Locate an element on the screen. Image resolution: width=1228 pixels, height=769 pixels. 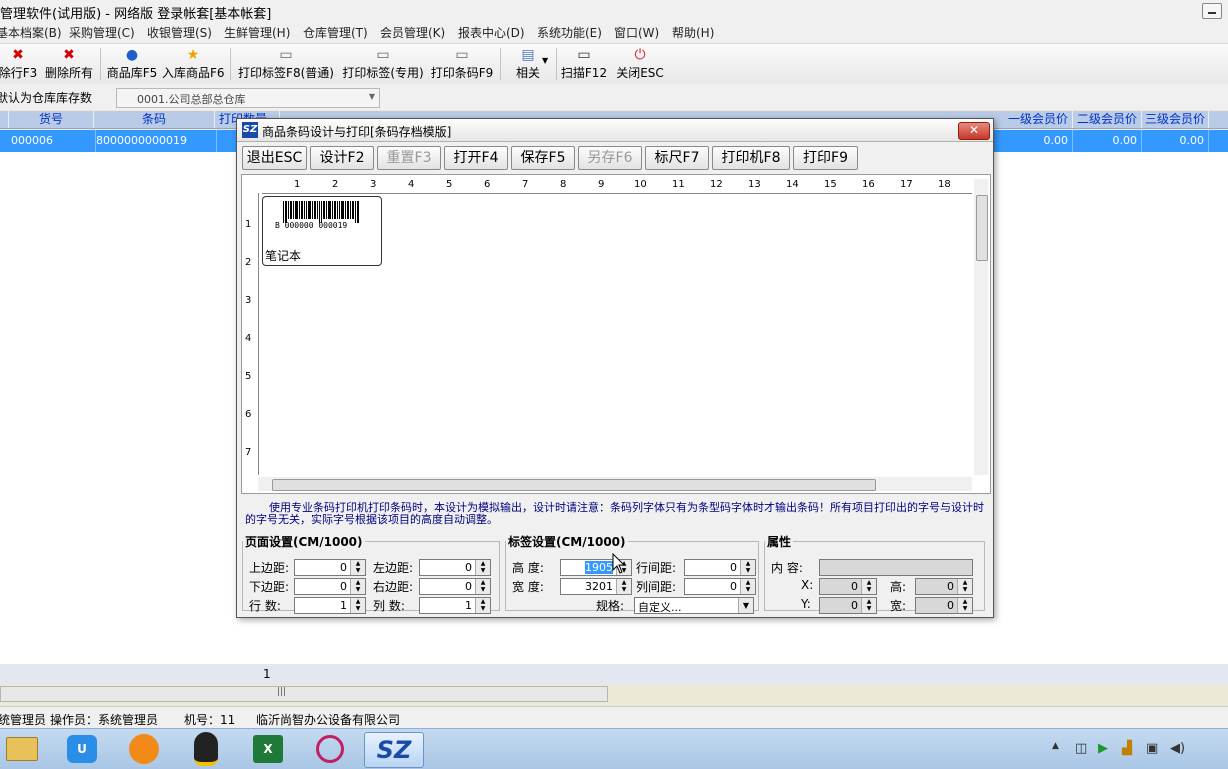
print-button: 打印F9 is located at coordinates (825, 158).